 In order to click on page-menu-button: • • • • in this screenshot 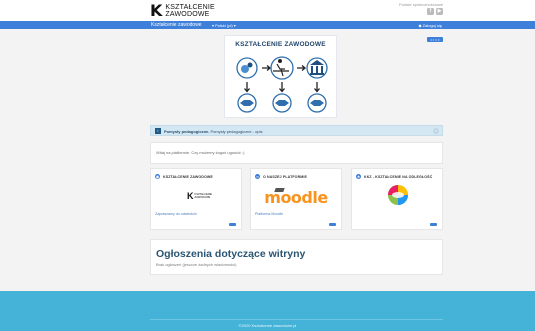, I will do `click(435, 39)`.